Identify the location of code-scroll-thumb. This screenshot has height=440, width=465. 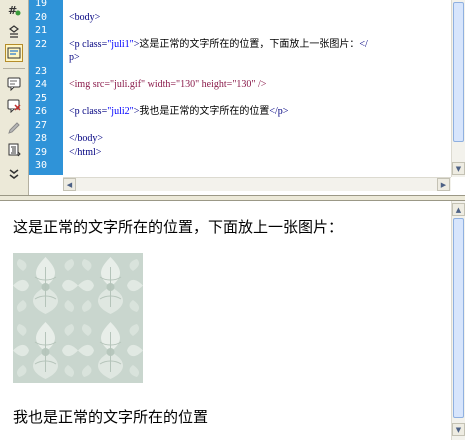
(458, 72).